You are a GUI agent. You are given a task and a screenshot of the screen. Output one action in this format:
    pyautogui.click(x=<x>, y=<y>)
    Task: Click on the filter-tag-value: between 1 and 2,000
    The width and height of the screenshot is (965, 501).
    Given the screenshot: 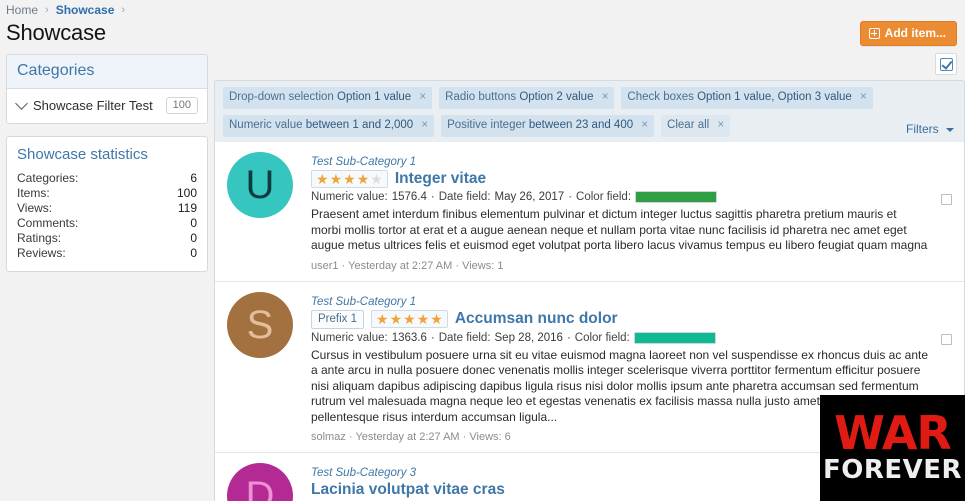 What is the action you would take?
    pyautogui.click(x=359, y=125)
    